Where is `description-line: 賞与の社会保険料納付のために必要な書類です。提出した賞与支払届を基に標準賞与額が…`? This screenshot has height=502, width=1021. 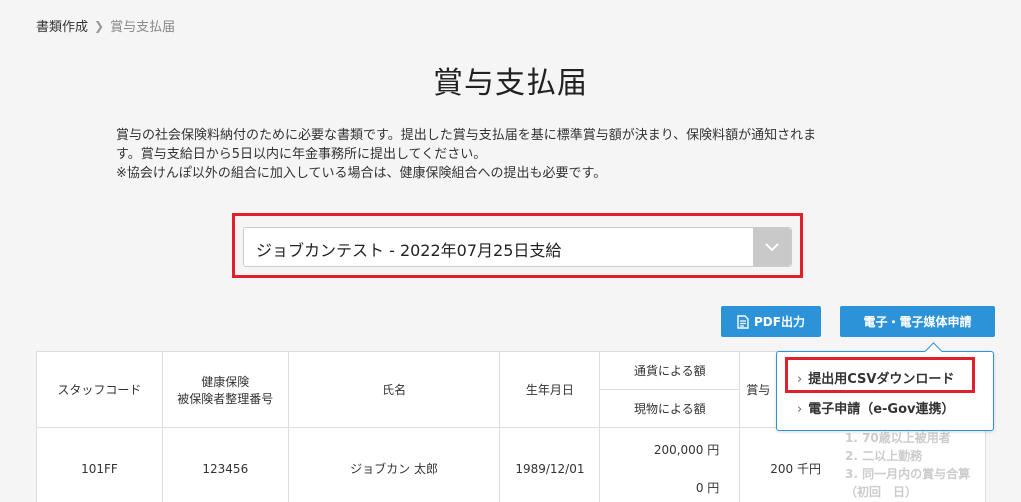 description-line: 賞与の社会保険料納付のために必要な書類です。提出した賞与支払届を基に標準賞与額が… is located at coordinates (466, 135).